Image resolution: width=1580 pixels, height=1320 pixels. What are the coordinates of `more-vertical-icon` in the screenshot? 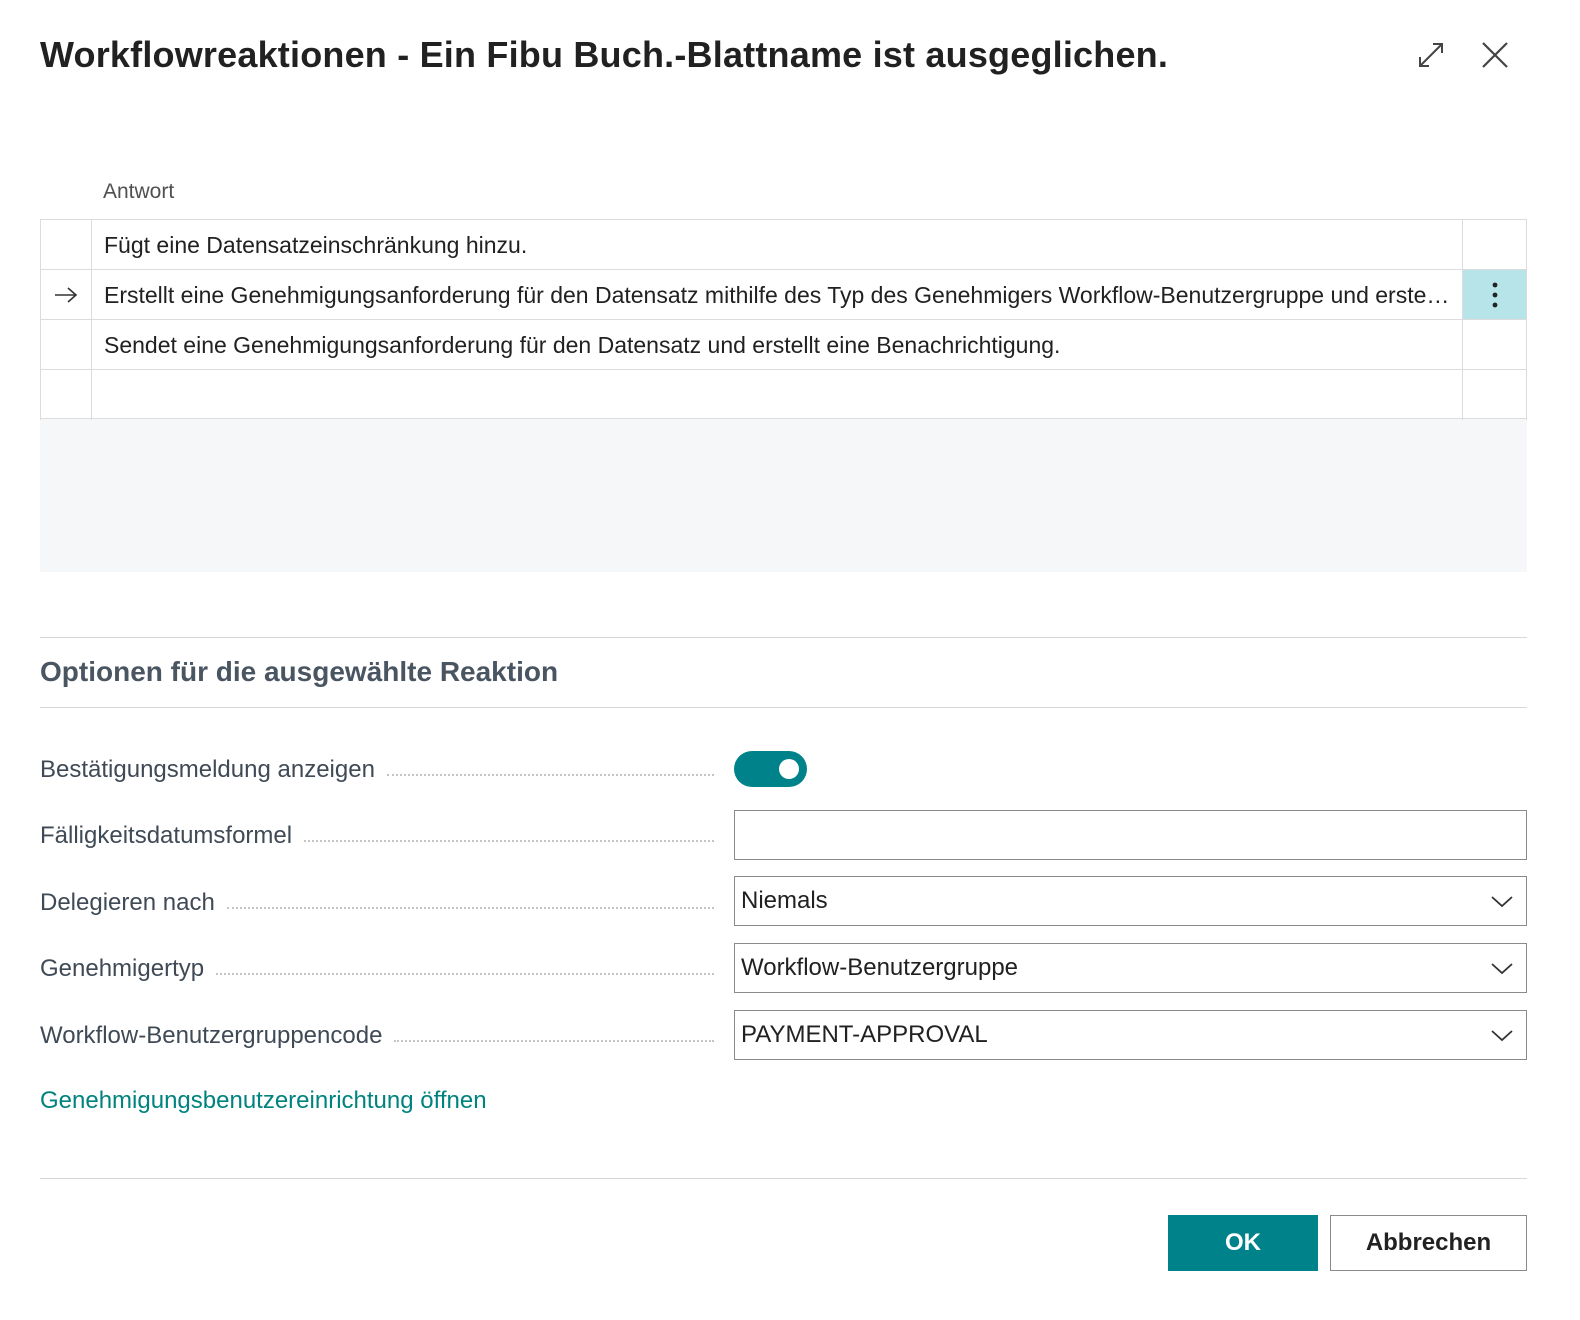 It's located at (1494, 295).